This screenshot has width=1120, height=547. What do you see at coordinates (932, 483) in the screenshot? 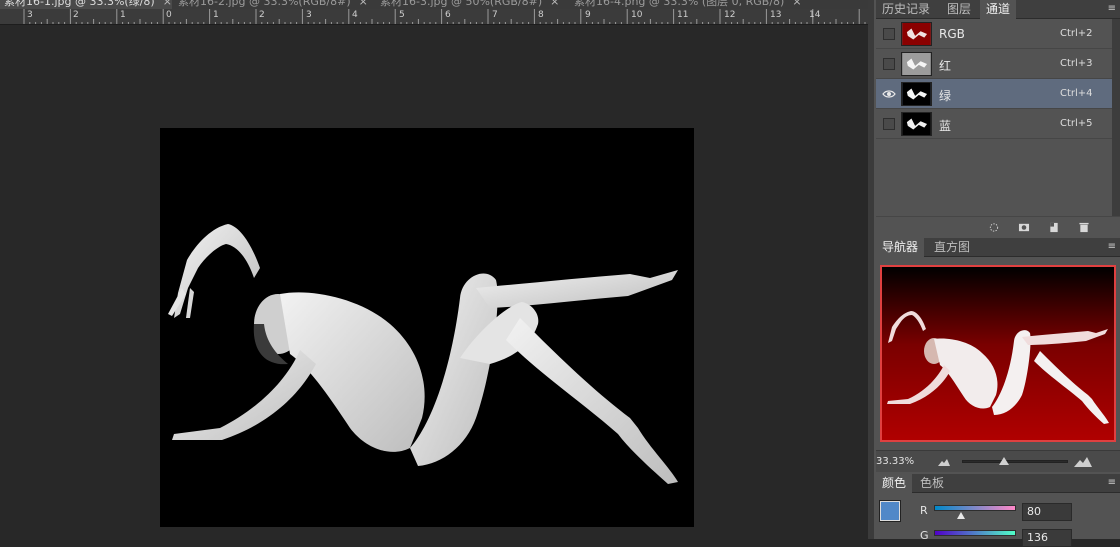
I see `tab-swatches: 色板` at bounding box center [932, 483].